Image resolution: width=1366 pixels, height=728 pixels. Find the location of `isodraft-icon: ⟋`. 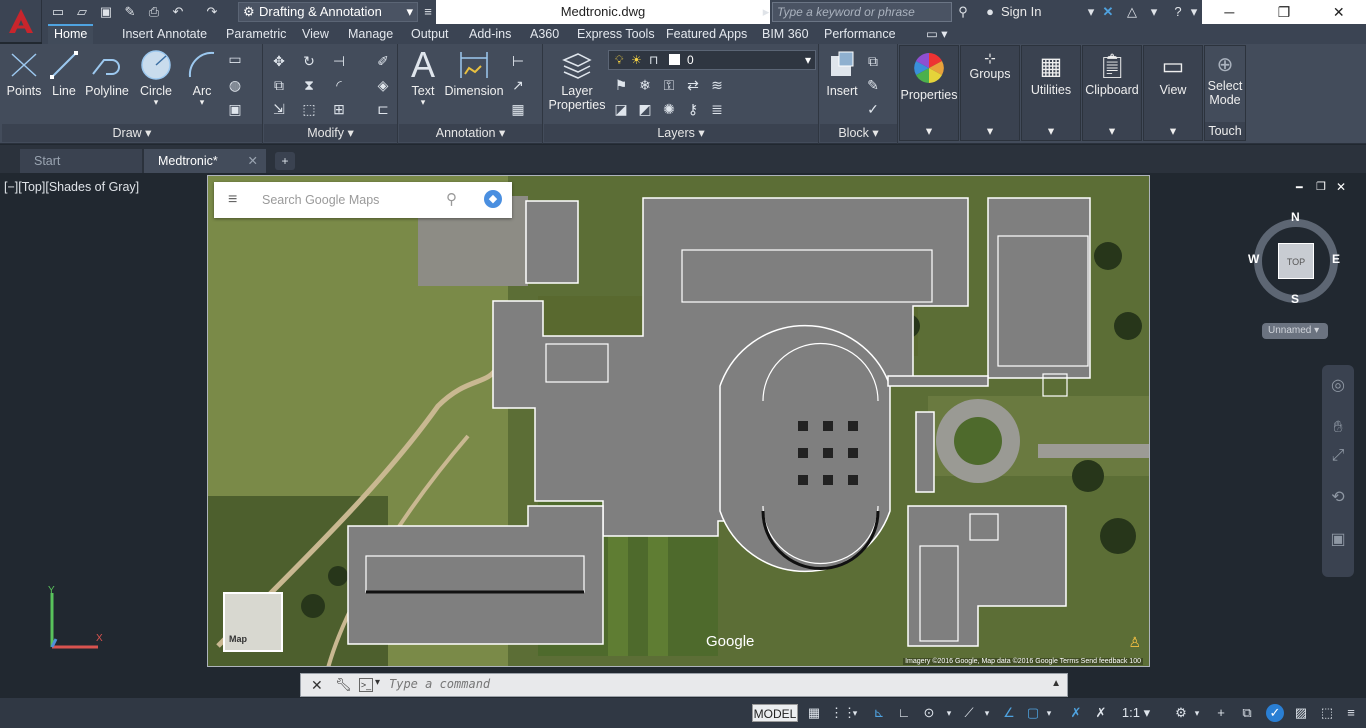

isodraft-icon: ⟋ is located at coordinates (969, 713).